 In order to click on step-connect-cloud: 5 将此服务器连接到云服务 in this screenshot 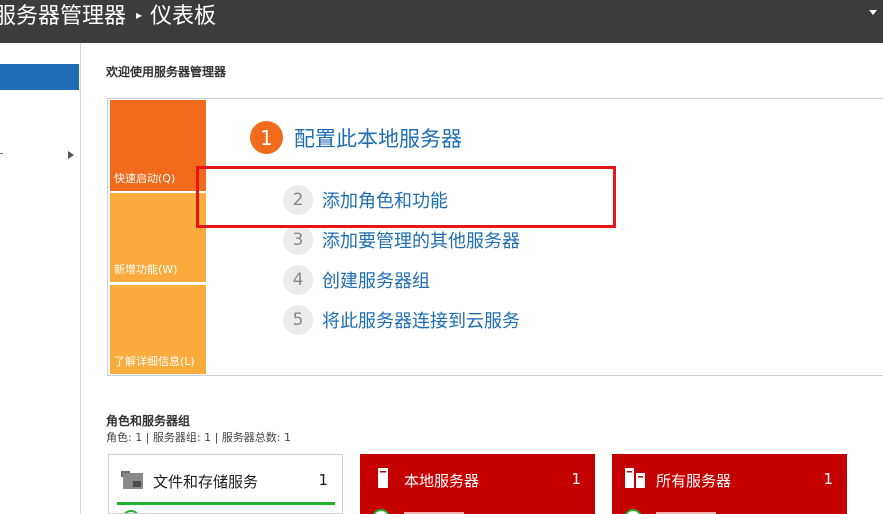, I will do `click(401, 320)`.